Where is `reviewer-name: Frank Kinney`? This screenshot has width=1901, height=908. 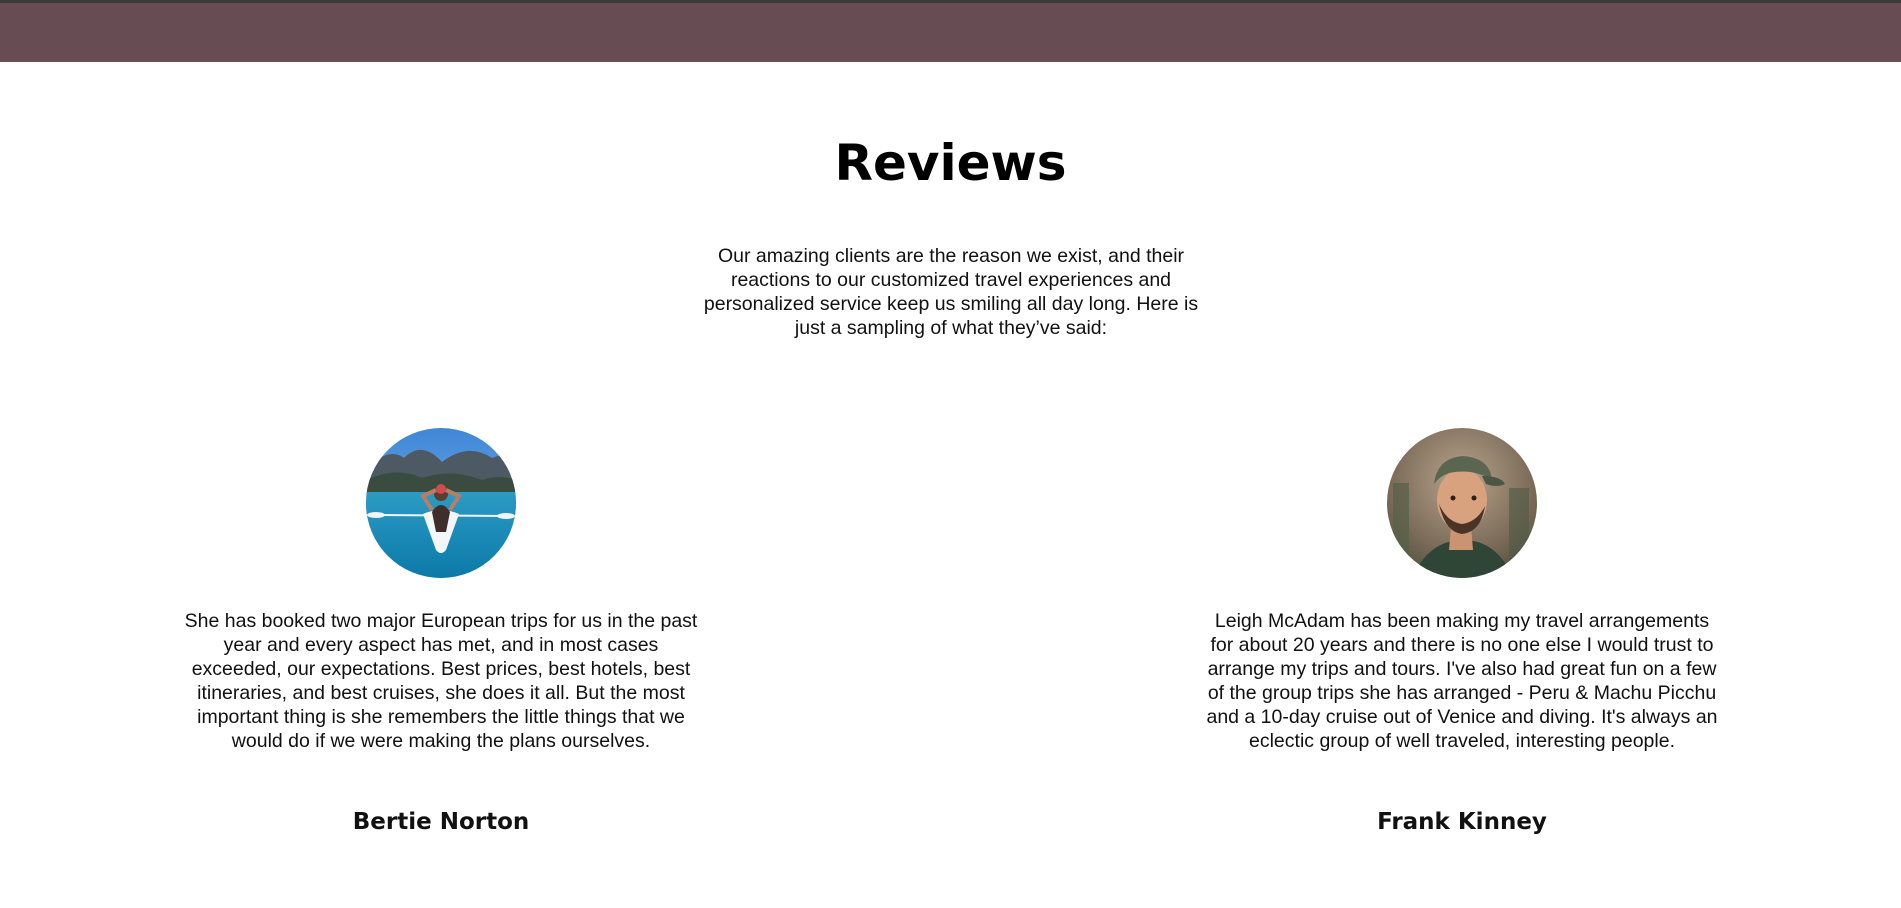
reviewer-name: Frank Kinney is located at coordinates (1462, 822).